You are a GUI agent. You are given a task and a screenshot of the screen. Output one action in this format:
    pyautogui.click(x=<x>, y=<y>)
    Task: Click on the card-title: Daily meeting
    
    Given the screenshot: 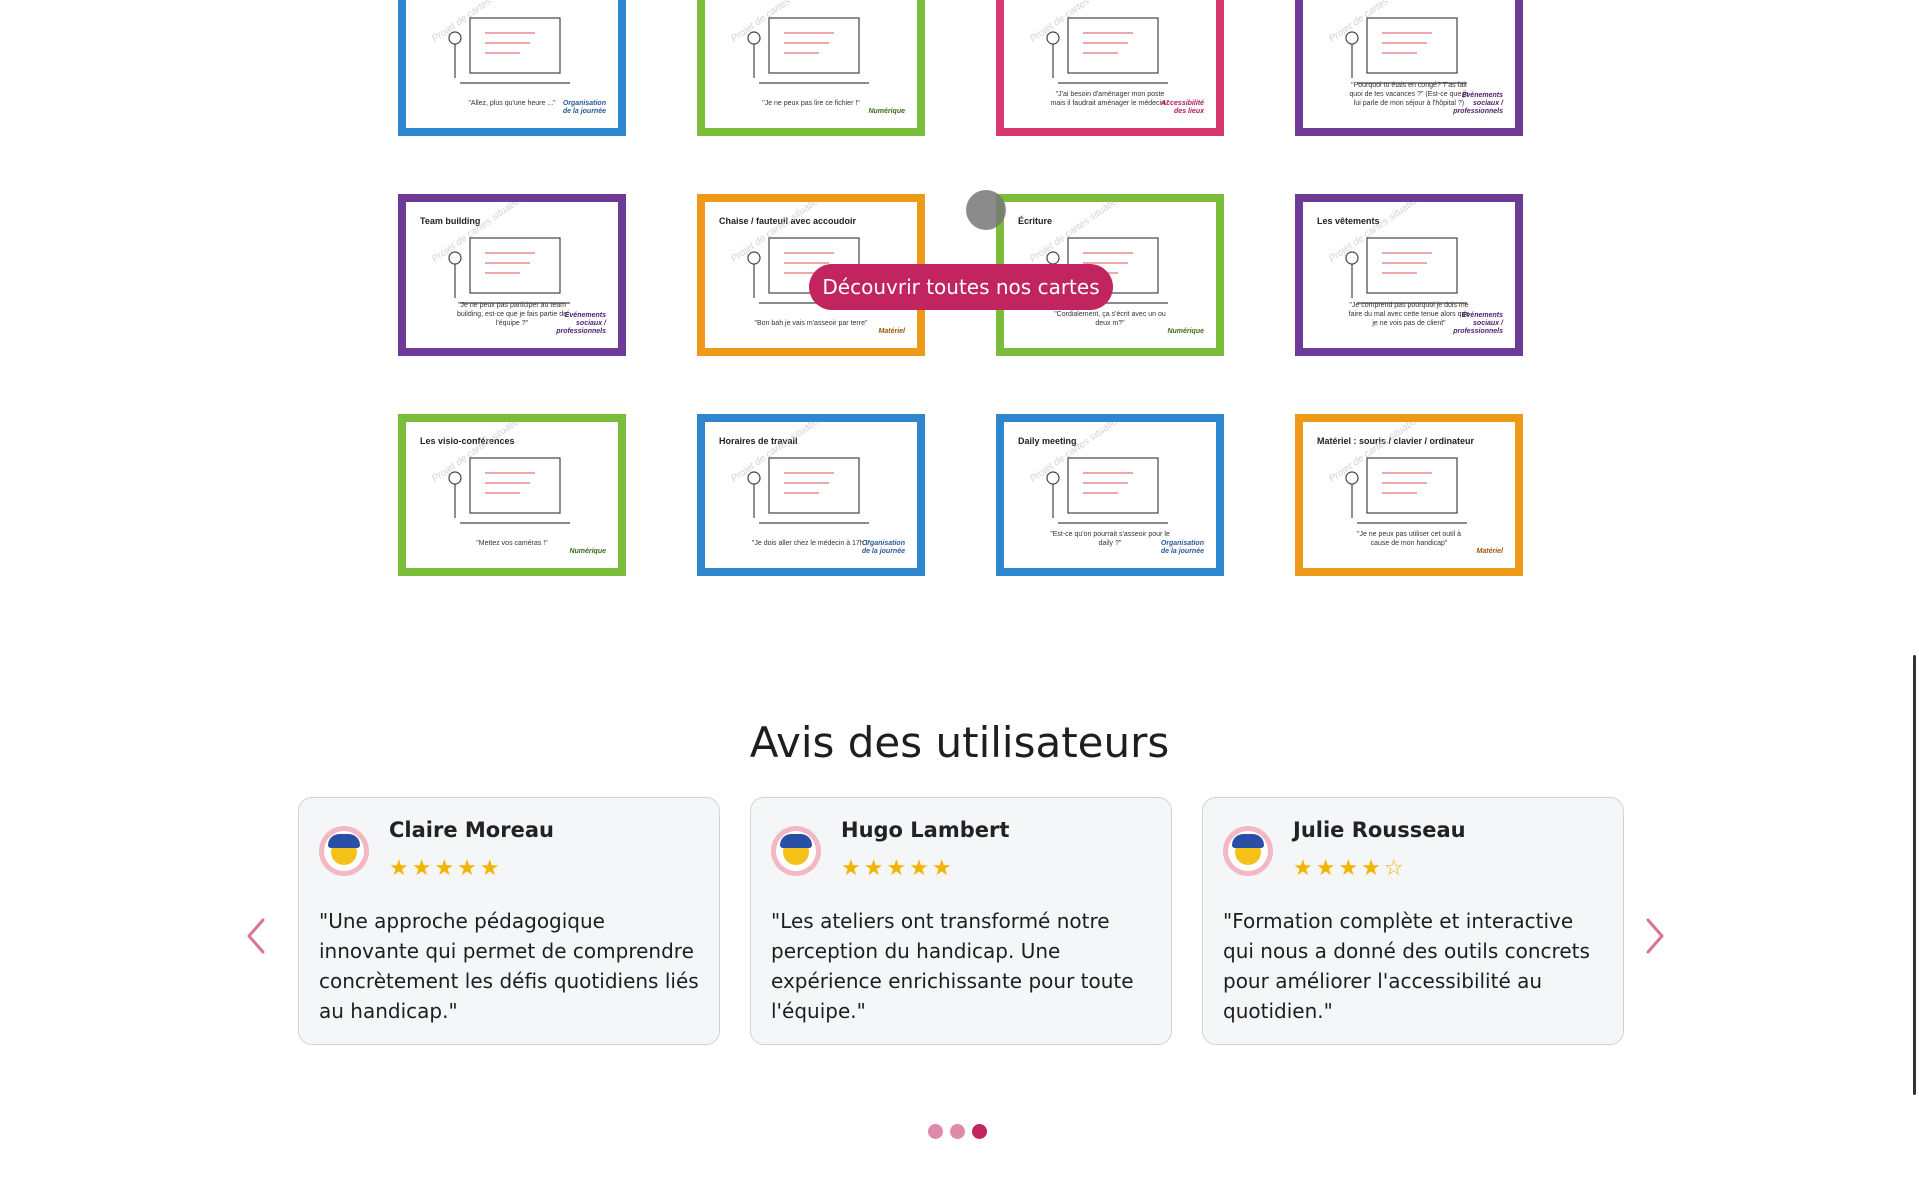 What is the action you would take?
    pyautogui.click(x=1047, y=441)
    